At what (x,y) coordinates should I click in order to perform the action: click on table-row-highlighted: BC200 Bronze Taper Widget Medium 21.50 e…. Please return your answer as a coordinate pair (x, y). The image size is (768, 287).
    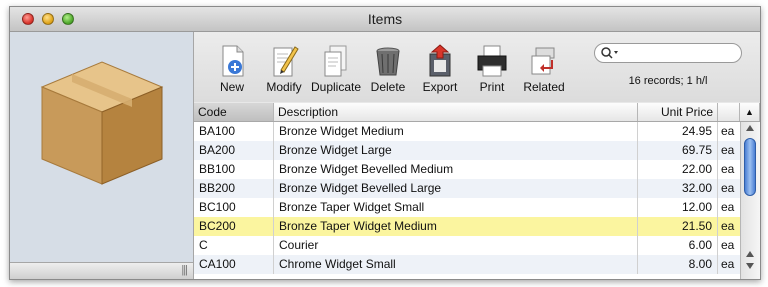
    Looking at the image, I should click on (467, 226).